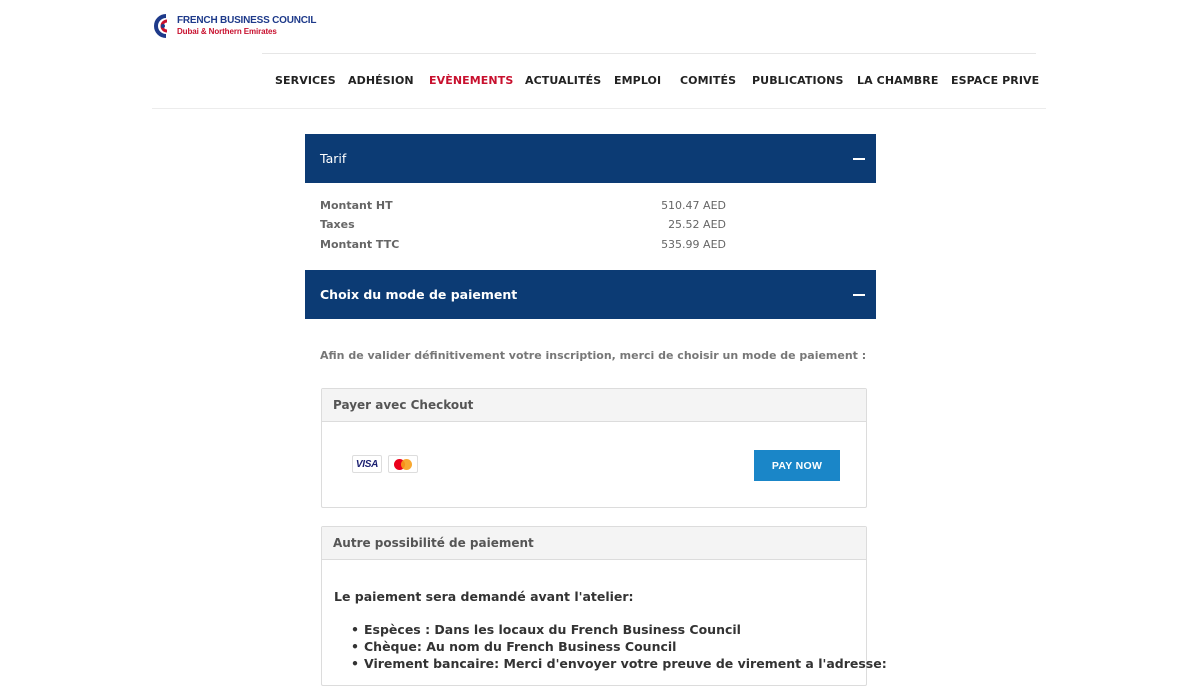 This screenshot has height=686, width=1200. Describe the element at coordinates (381, 80) in the screenshot. I see `nav-item-adhesion: ADHÉSION` at that location.